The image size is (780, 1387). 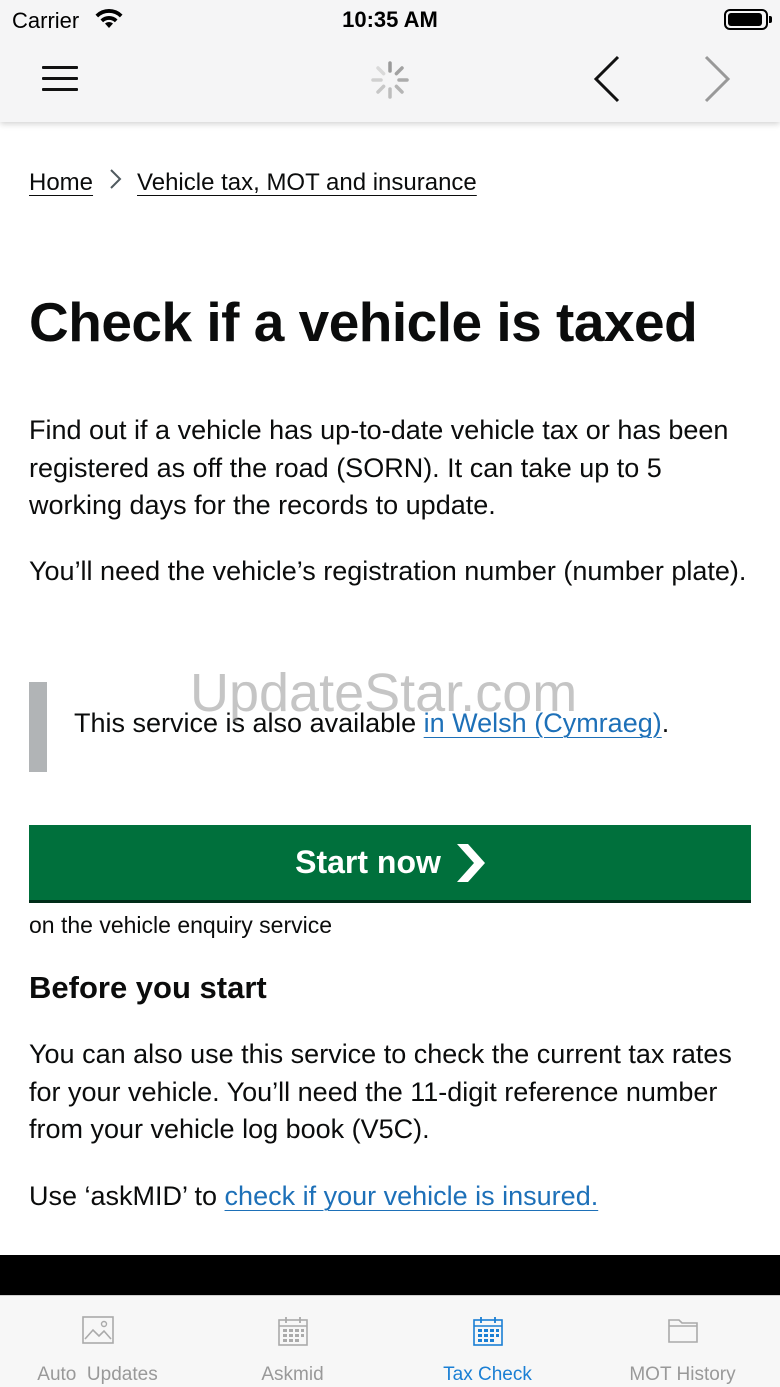 I want to click on inset-text-end: ., so click(x=665, y=723).